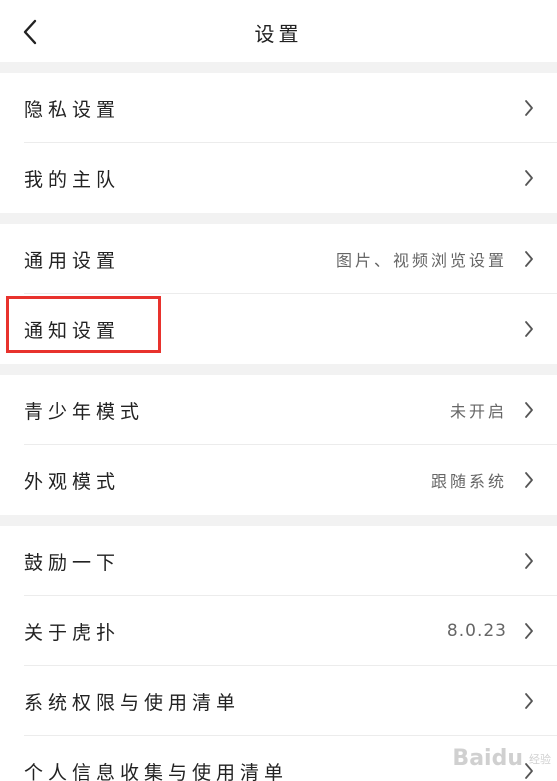 This screenshot has height=781, width=557. Describe the element at coordinates (468, 481) in the screenshot. I see `item-value: 跟随系统` at that location.